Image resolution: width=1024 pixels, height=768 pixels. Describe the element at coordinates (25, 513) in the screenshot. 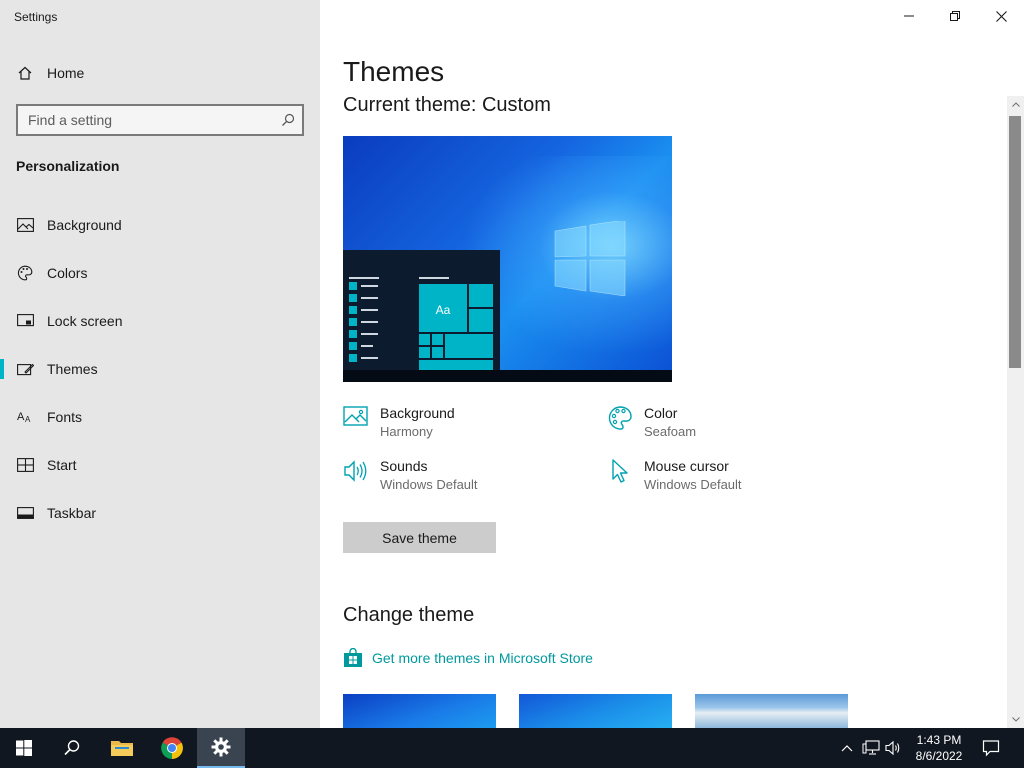

I see `taskbar-icon` at that location.